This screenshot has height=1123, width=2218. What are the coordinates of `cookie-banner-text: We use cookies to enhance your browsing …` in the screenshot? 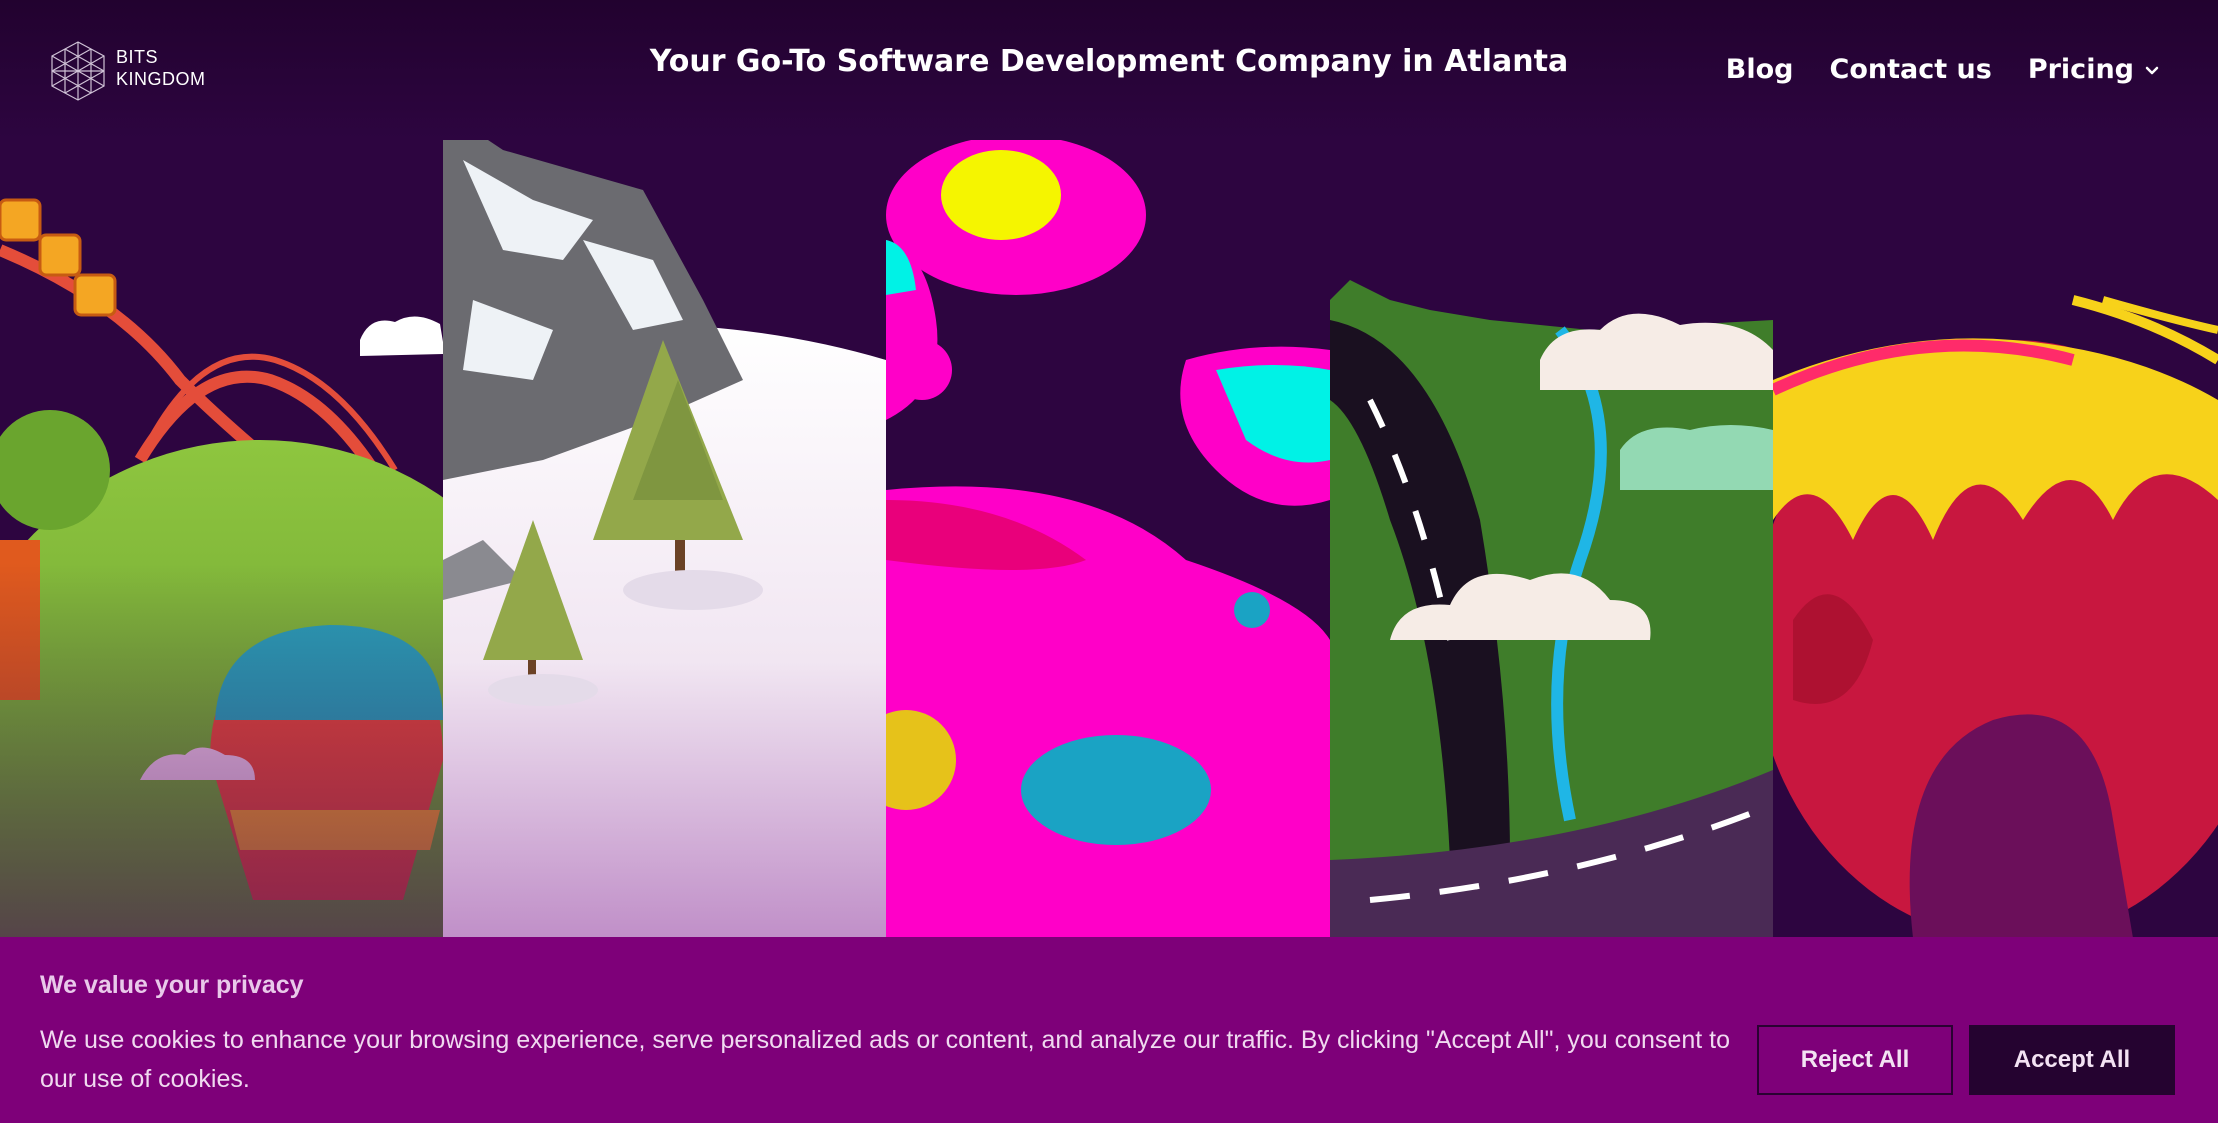 It's located at (885, 1059).